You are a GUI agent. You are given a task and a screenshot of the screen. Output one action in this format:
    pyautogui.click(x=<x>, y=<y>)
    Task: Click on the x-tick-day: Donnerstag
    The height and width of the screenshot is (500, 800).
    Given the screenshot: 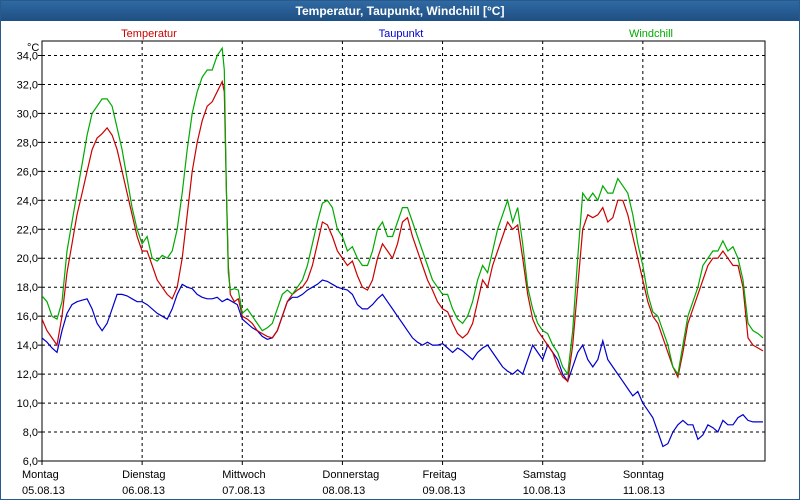 What is the action you would take?
    pyautogui.click(x=350, y=475)
    